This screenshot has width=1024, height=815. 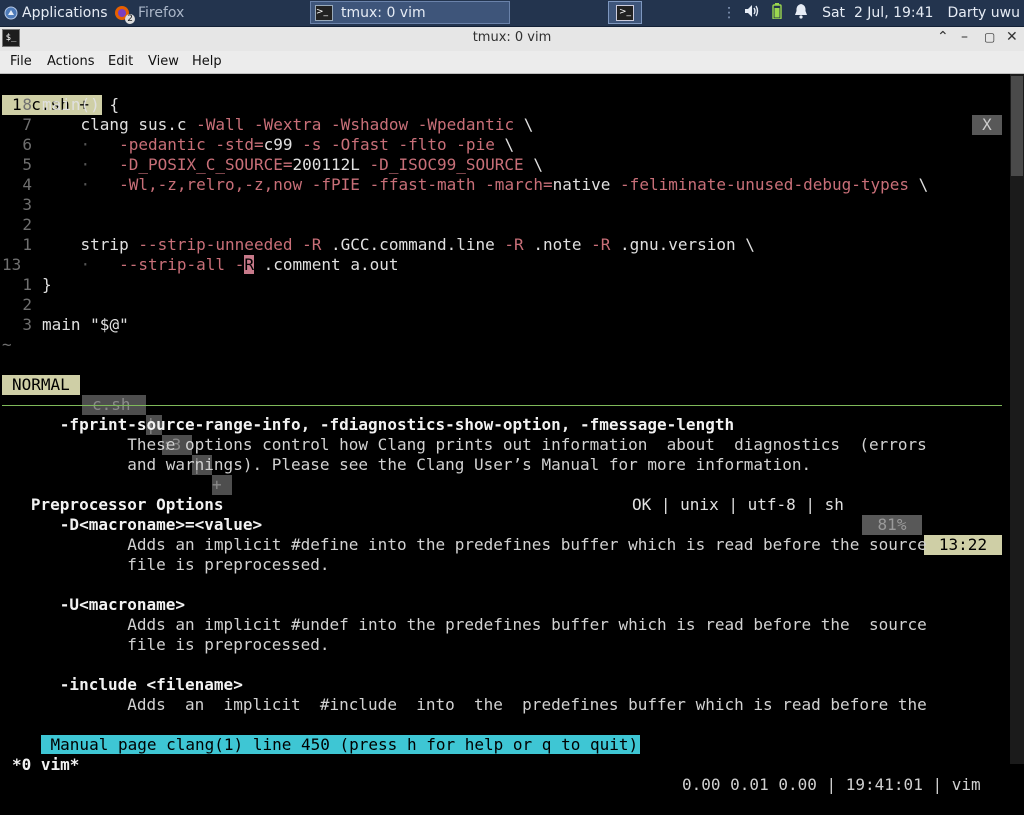 What do you see at coordinates (324, 12) in the screenshot?
I see `terminal-icon: >_` at bounding box center [324, 12].